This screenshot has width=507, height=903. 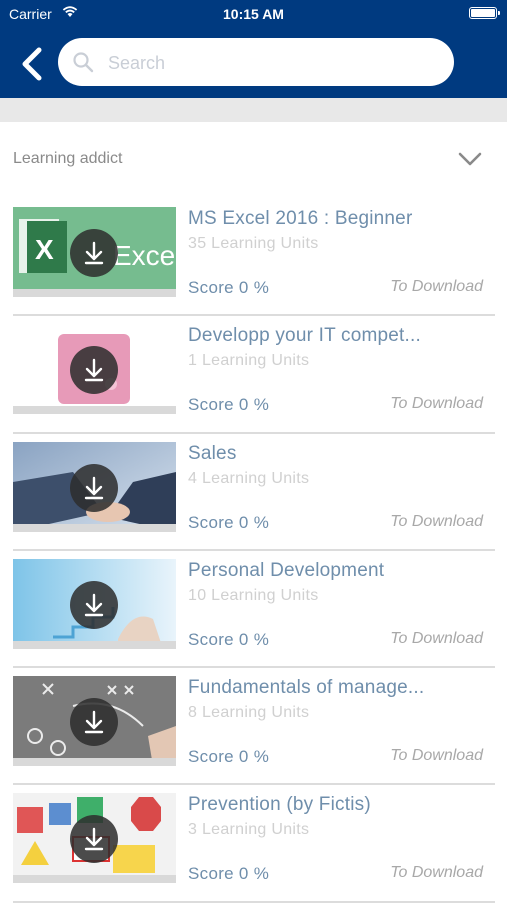 What do you see at coordinates (249, 830) in the screenshot?
I see `course-units: 3 Learning Units` at bounding box center [249, 830].